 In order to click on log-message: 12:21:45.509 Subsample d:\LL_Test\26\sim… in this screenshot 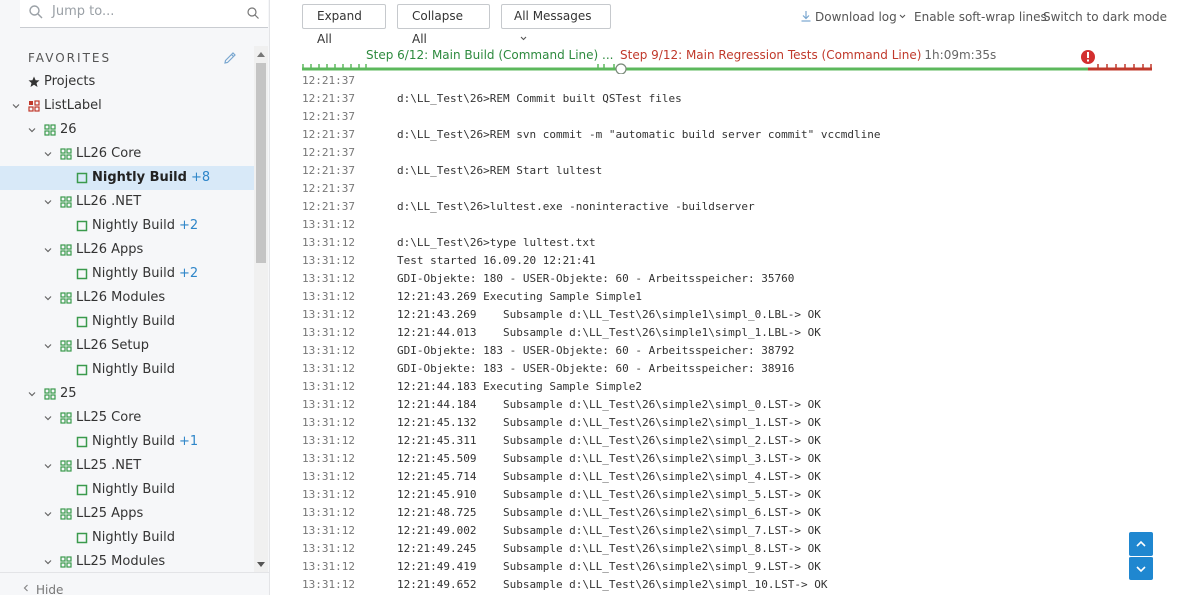, I will do `click(609, 458)`.